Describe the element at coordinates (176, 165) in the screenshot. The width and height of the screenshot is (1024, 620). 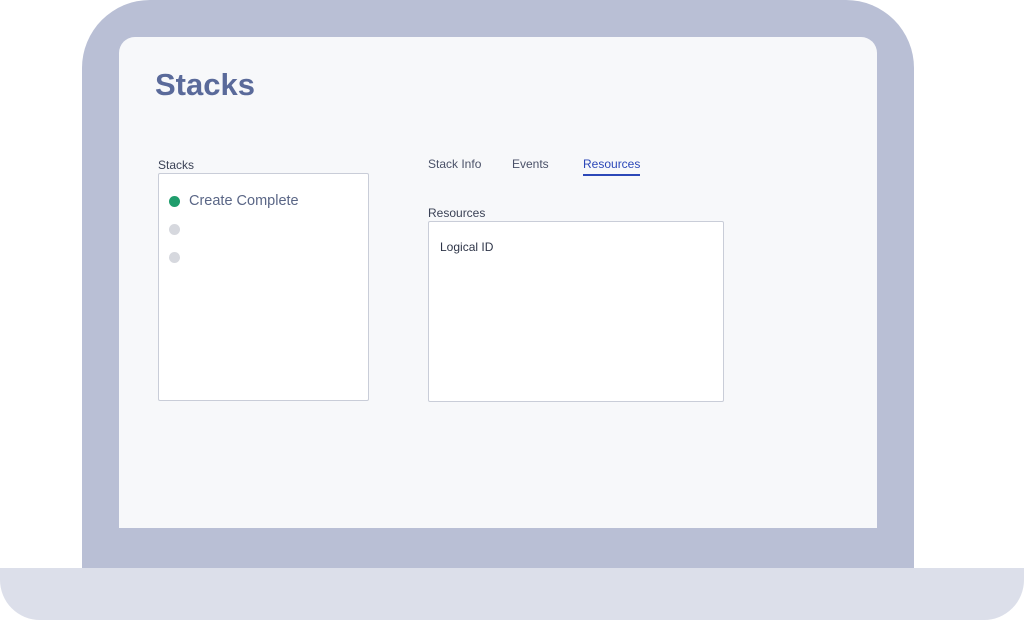
I see `stacks-panel-label: Stacks` at that location.